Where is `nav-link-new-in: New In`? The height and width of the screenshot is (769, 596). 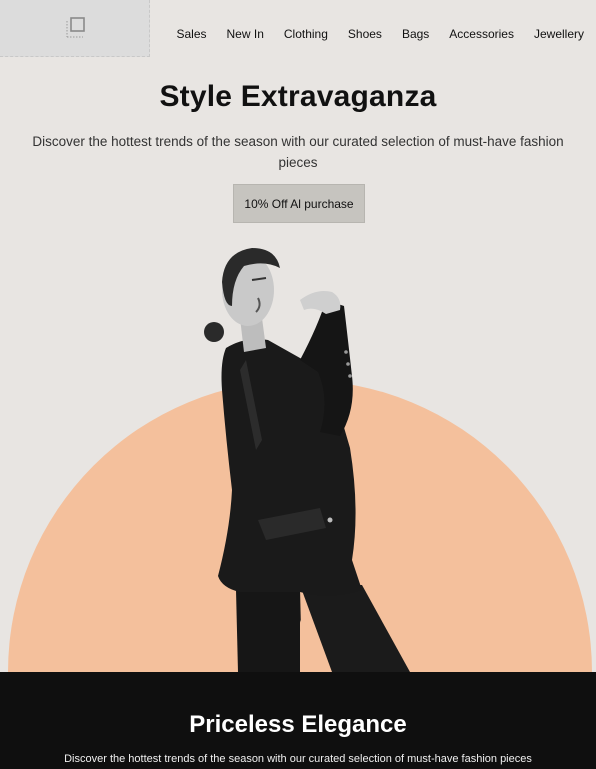
nav-link-new-in: New In is located at coordinates (245, 34).